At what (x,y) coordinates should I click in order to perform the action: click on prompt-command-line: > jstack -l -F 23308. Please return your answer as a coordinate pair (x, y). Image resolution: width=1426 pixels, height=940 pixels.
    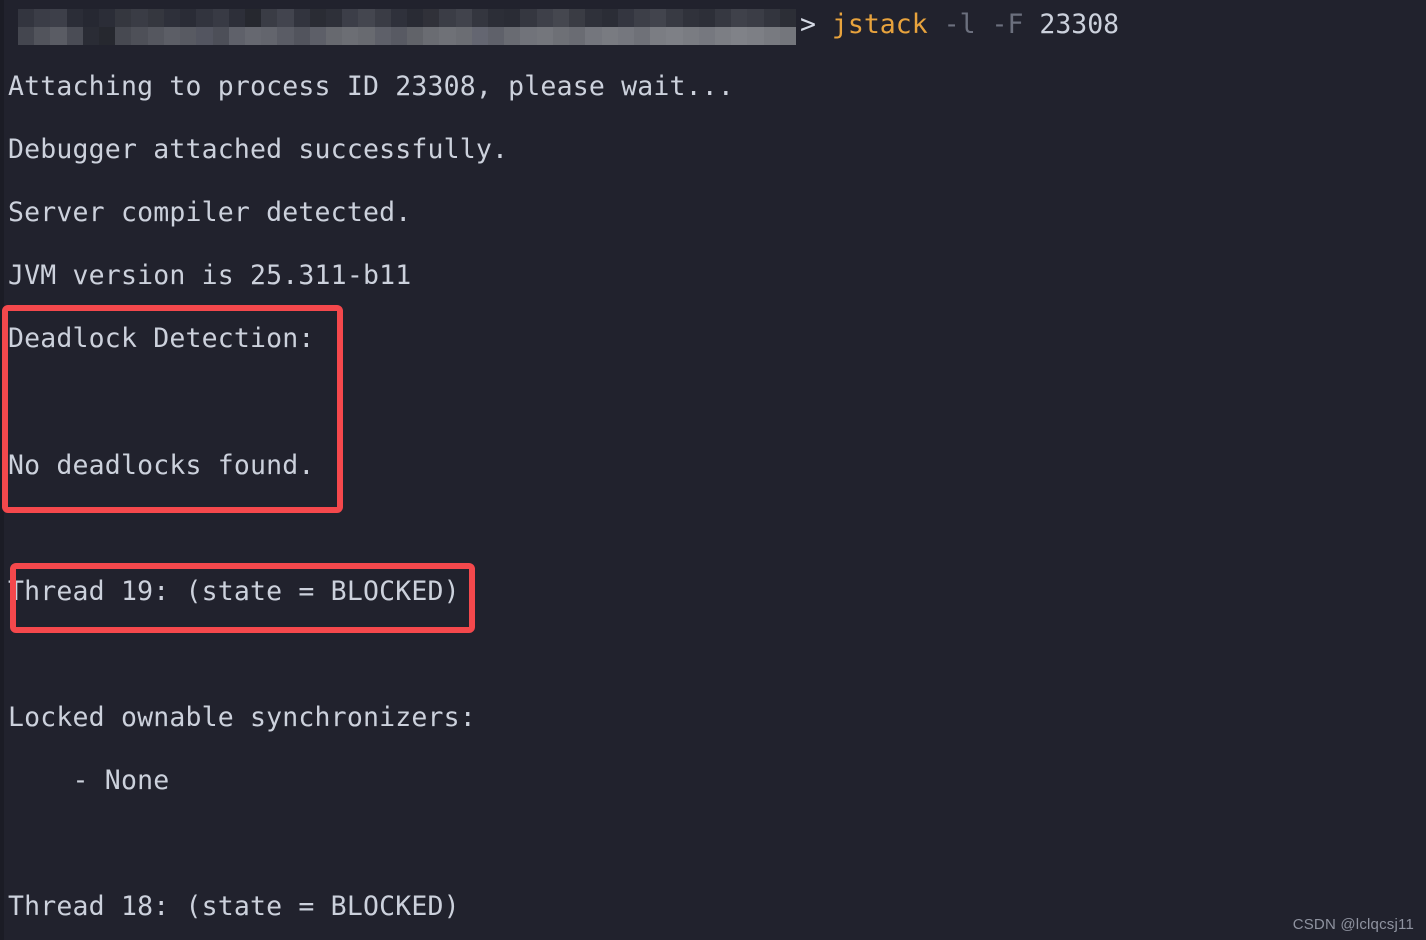
    Looking at the image, I should click on (960, 24).